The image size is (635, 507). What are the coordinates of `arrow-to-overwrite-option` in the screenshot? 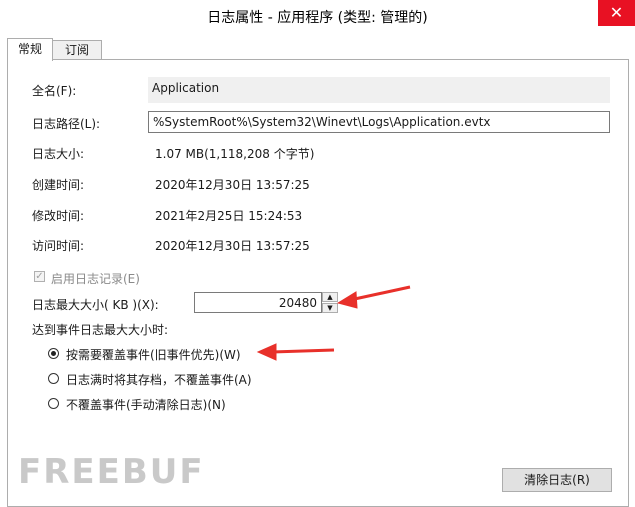 It's located at (295, 352).